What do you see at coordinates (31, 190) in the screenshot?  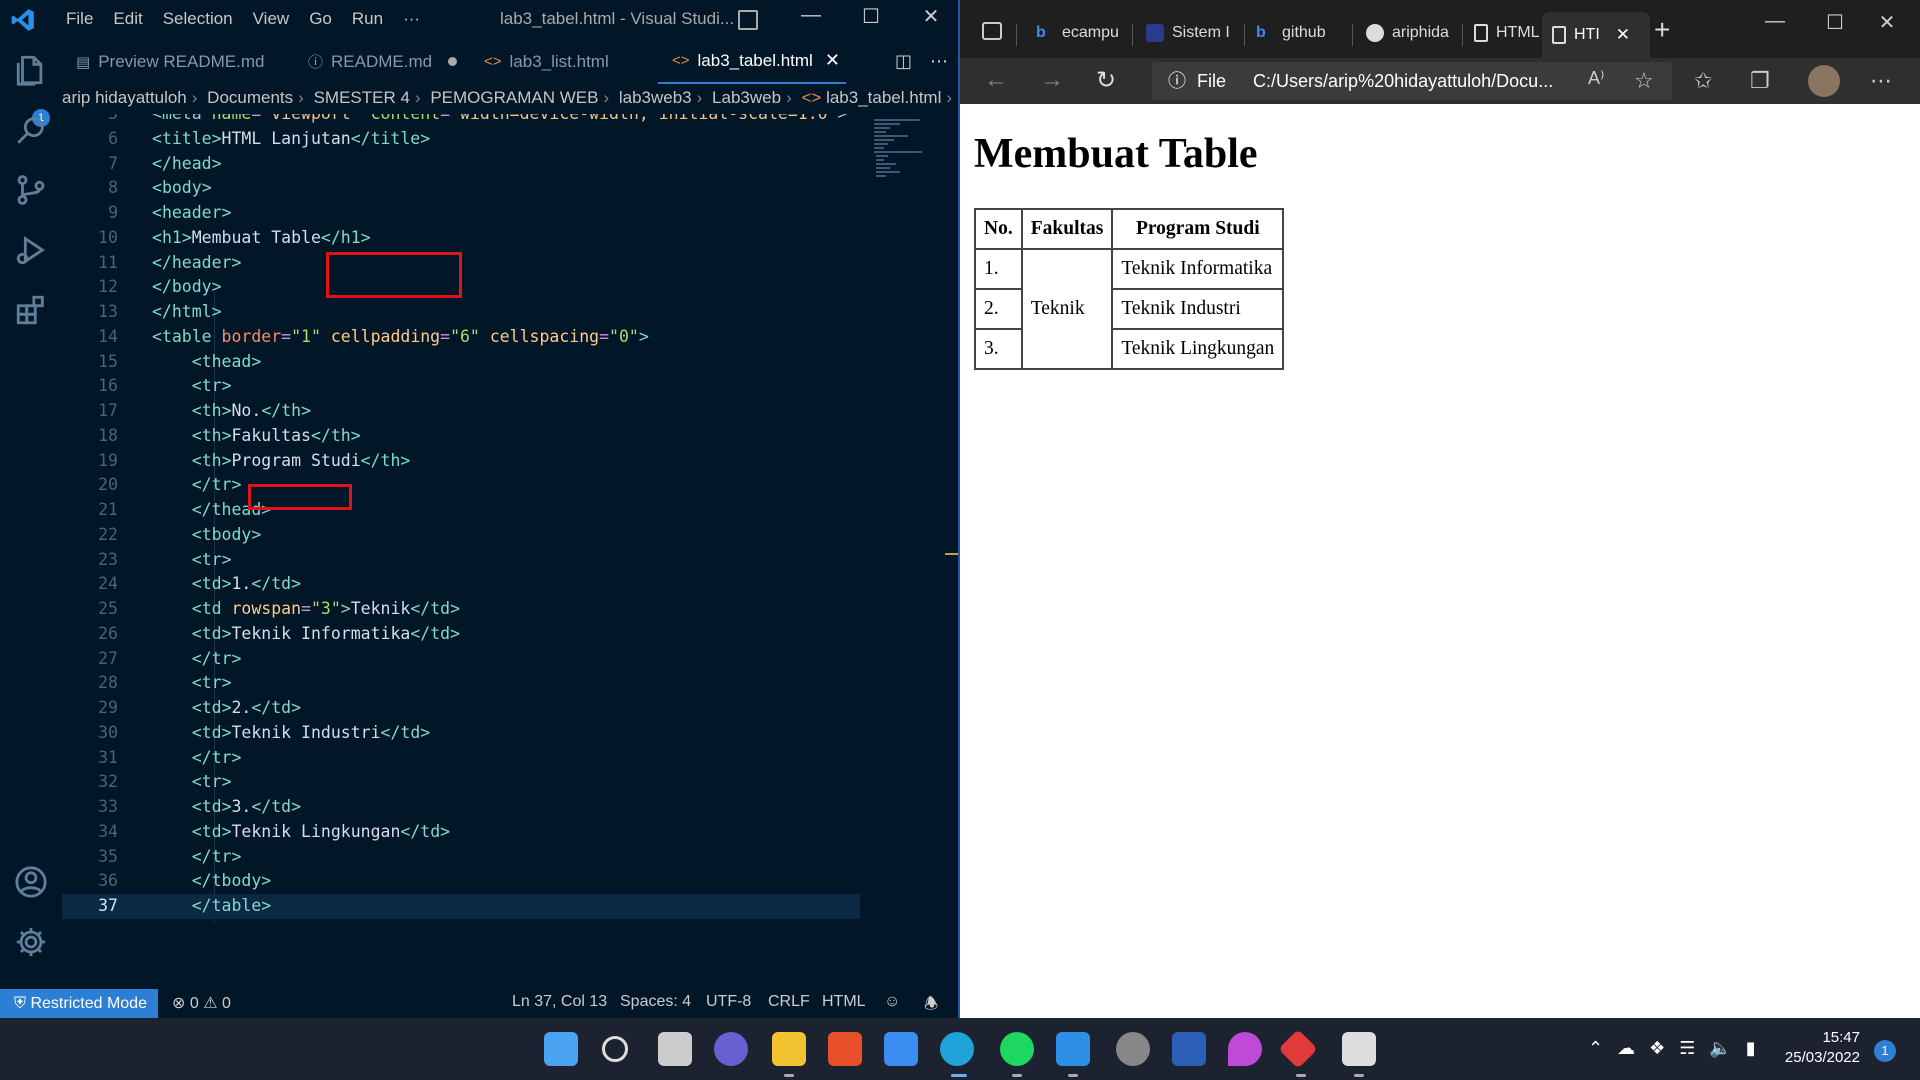 I see `source-control-icon` at bounding box center [31, 190].